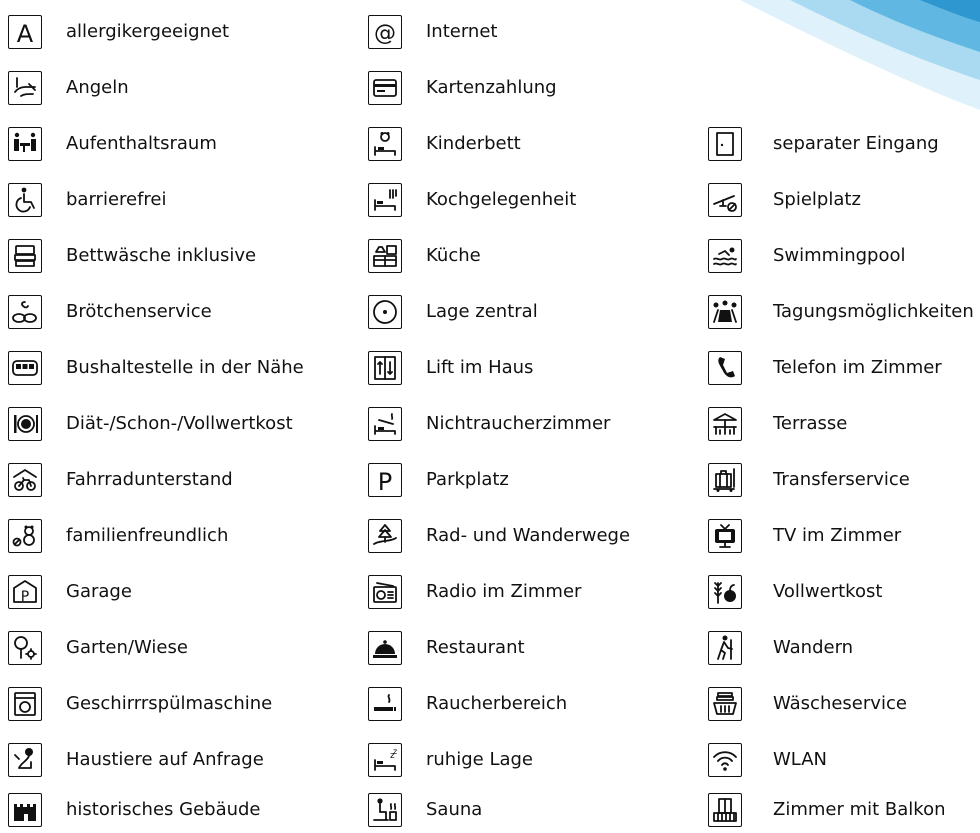 Image resolution: width=980 pixels, height=833 pixels. Describe the element at coordinates (141, 143) in the screenshot. I see `legend-label: Aufenthaltsraum` at that location.